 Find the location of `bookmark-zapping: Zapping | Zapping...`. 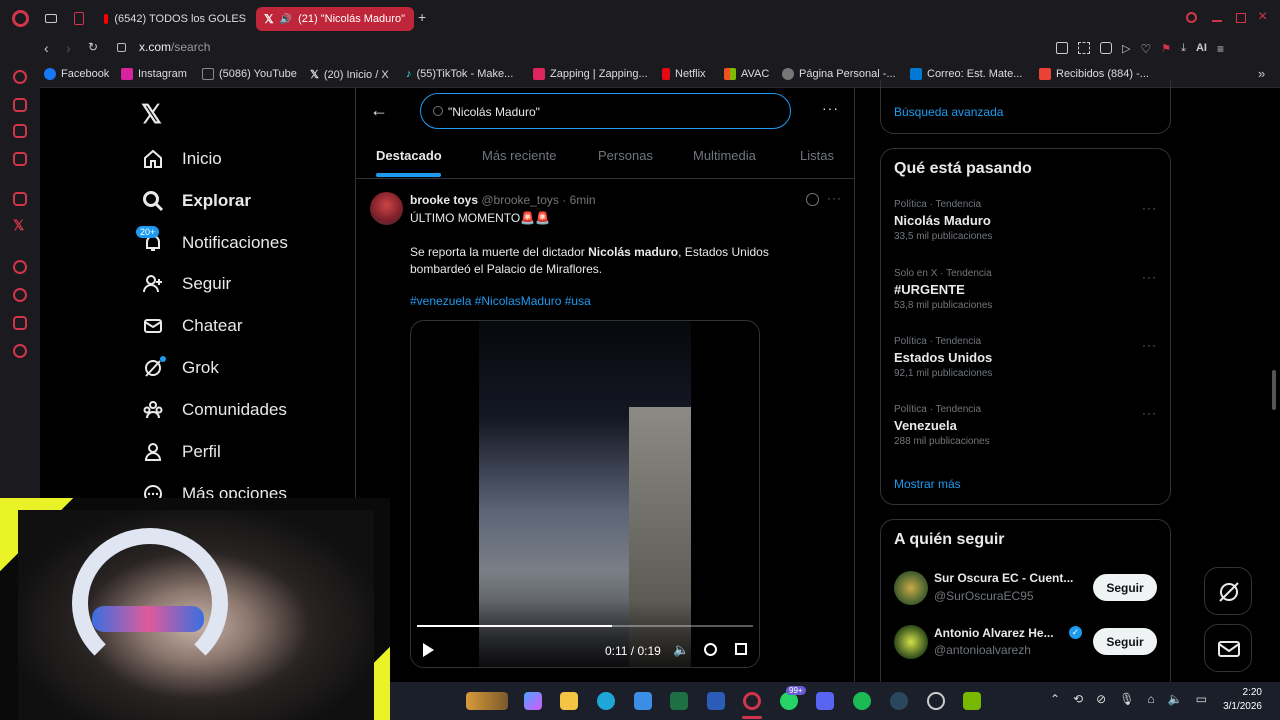

bookmark-zapping: Zapping | Zapping... is located at coordinates (590, 74).